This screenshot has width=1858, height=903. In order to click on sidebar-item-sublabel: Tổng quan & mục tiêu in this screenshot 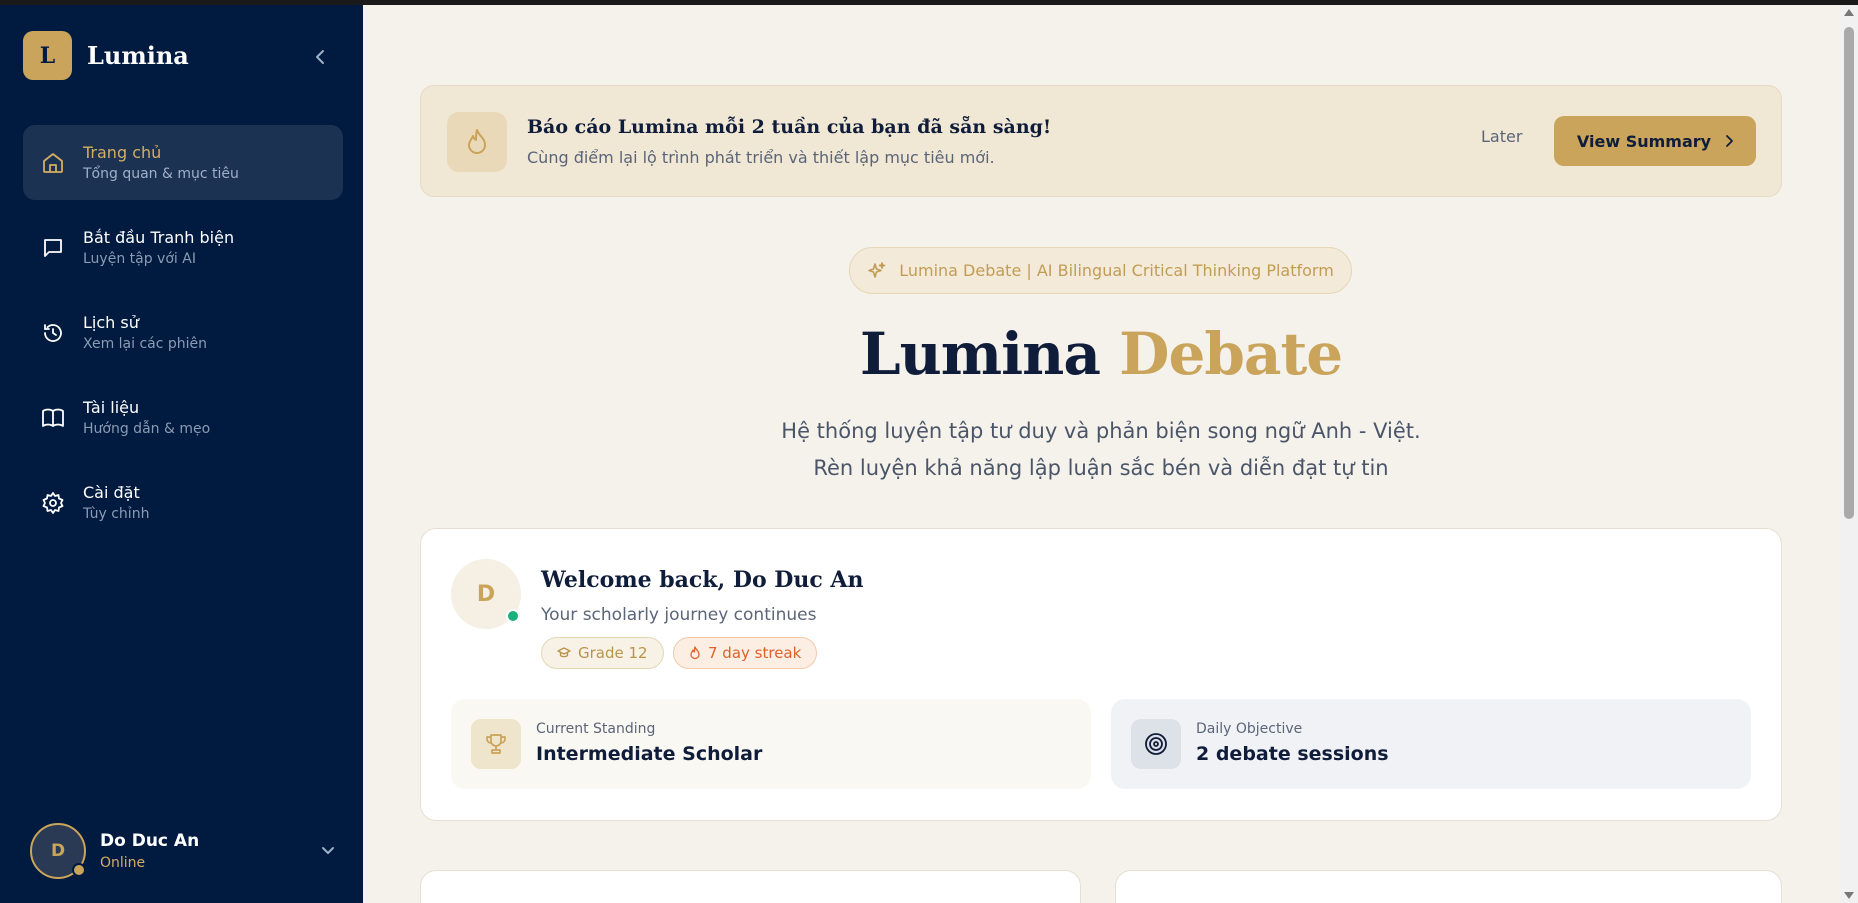, I will do `click(161, 174)`.